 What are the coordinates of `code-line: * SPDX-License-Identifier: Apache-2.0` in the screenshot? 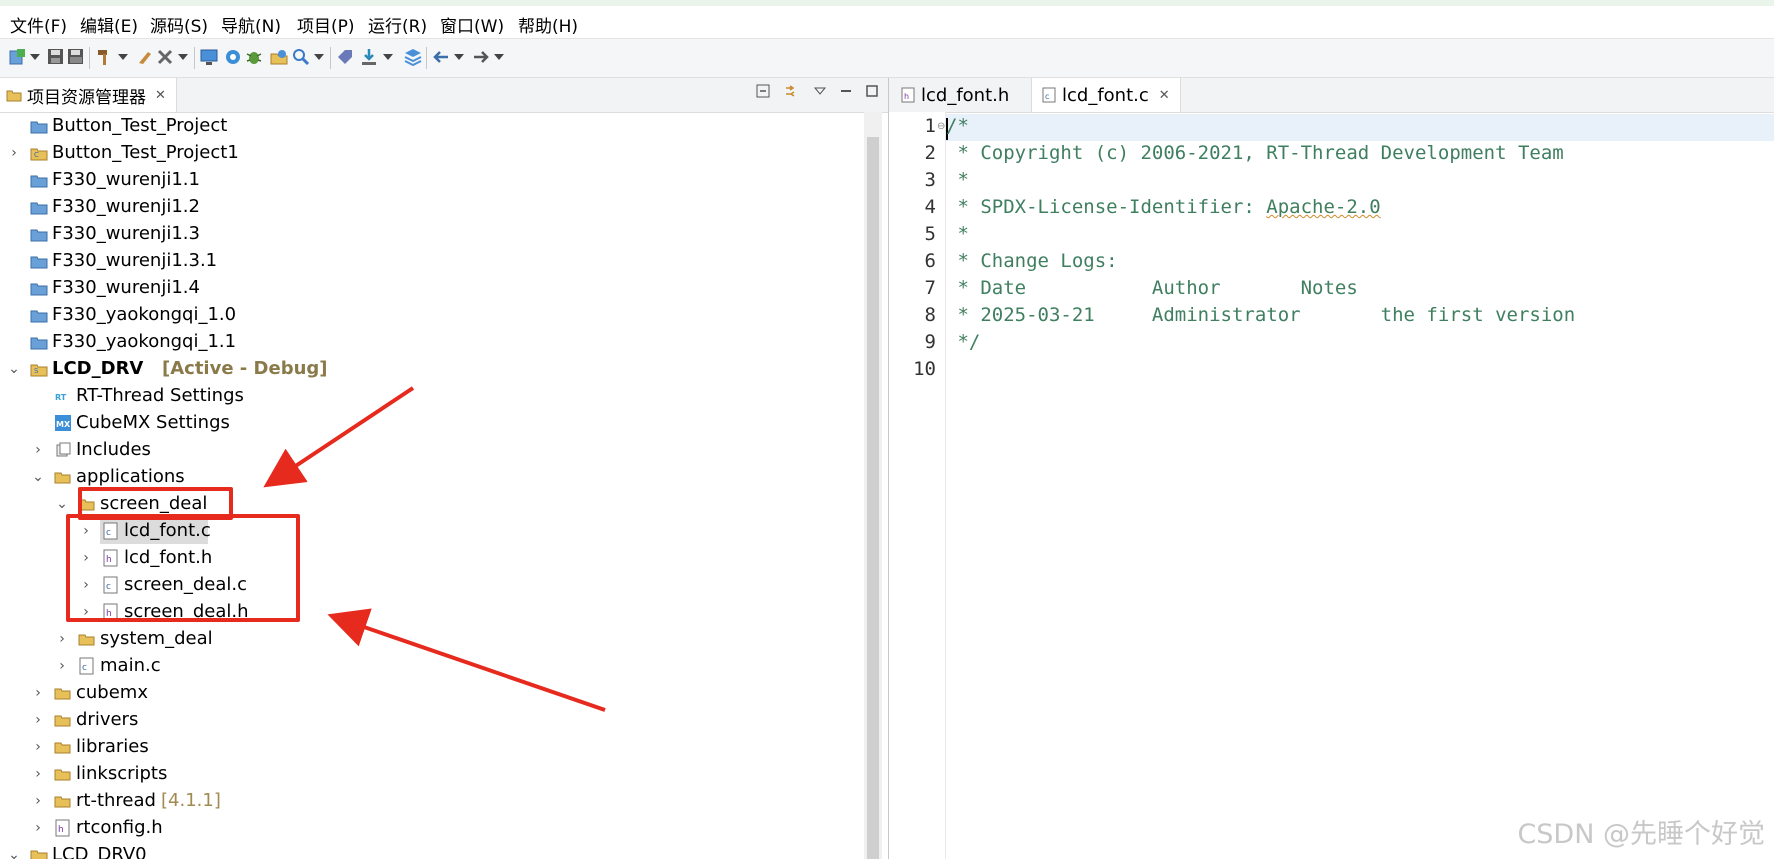 It's located at (1163, 207).